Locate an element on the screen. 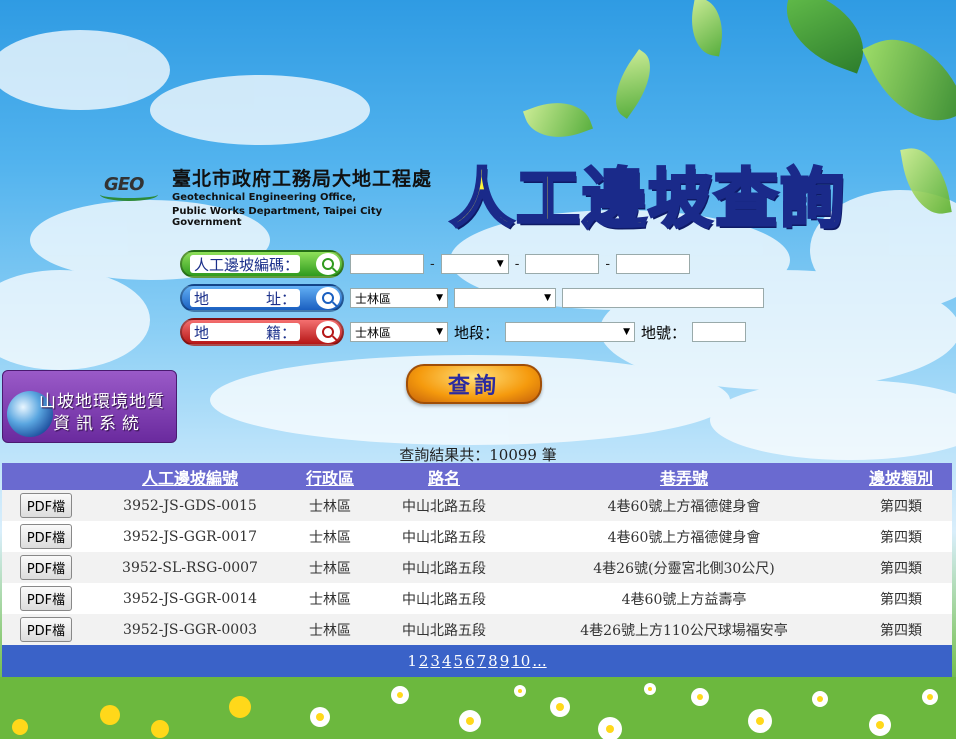 The image size is (956, 739). page-link: 10 is located at coordinates (520, 661).